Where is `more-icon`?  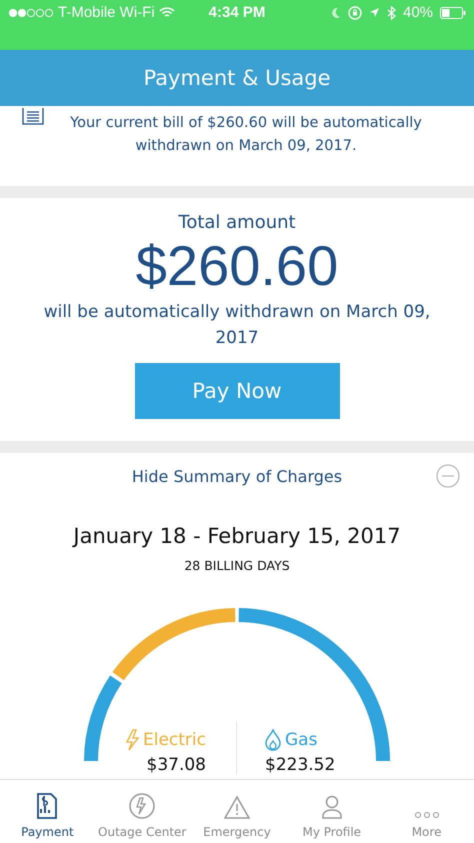
more-icon is located at coordinates (427, 815).